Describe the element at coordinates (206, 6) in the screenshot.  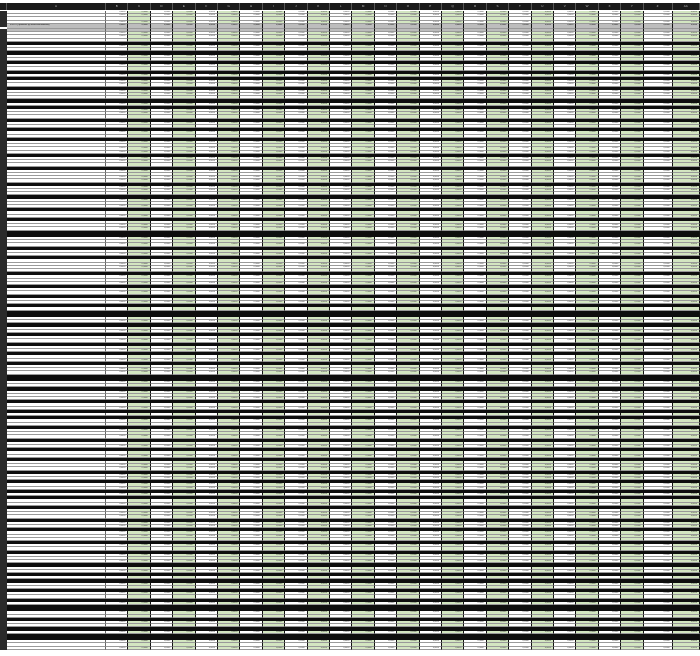
I see `column-header-F: F` at that location.